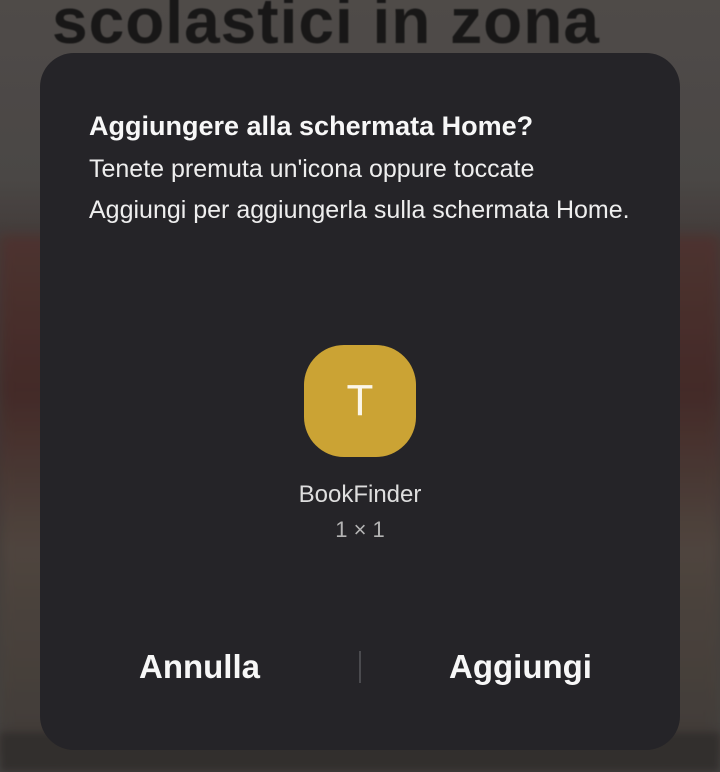 The width and height of the screenshot is (720, 772). I want to click on app-icon-letter: T, so click(360, 400).